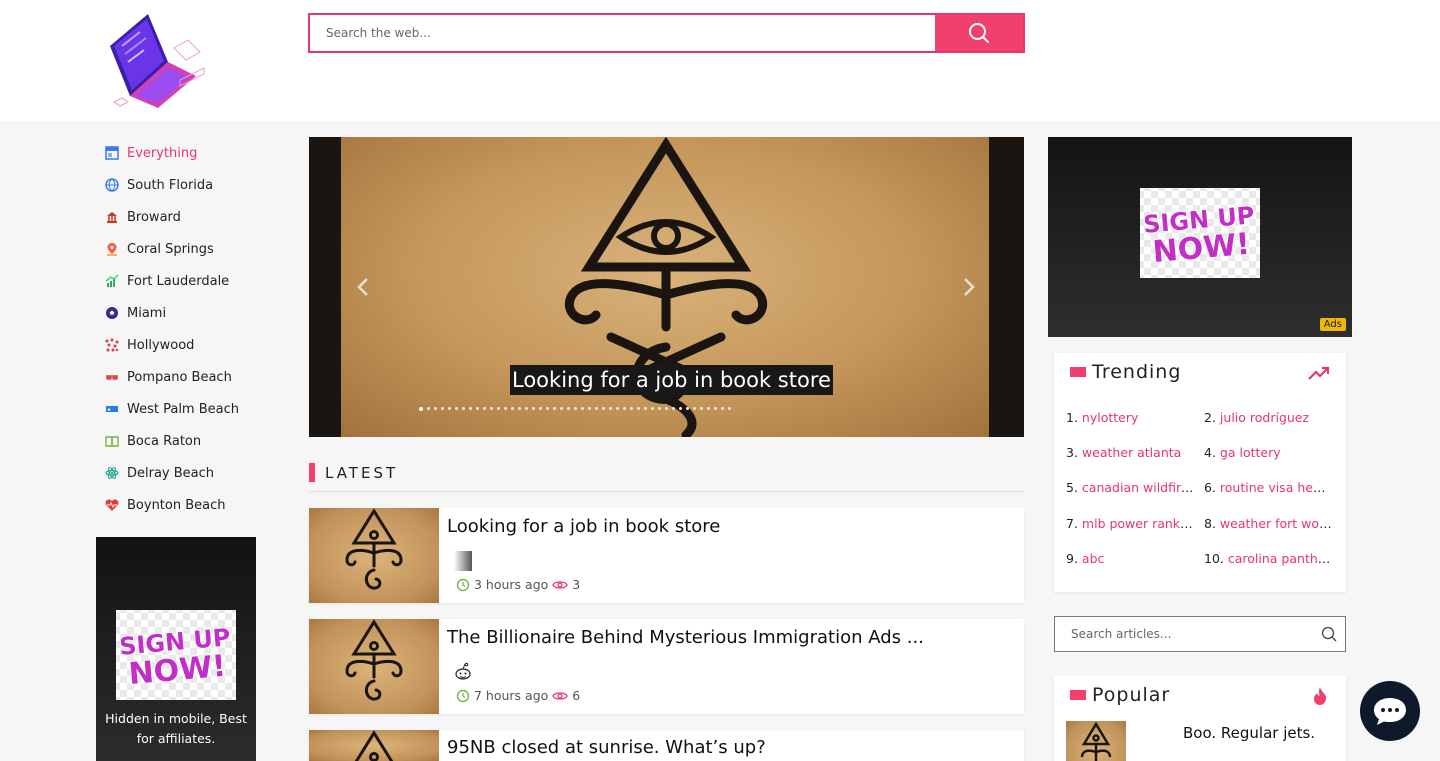  Describe the element at coordinates (181, 313) in the screenshot. I see `sidebar-item-miami: Miami` at that location.